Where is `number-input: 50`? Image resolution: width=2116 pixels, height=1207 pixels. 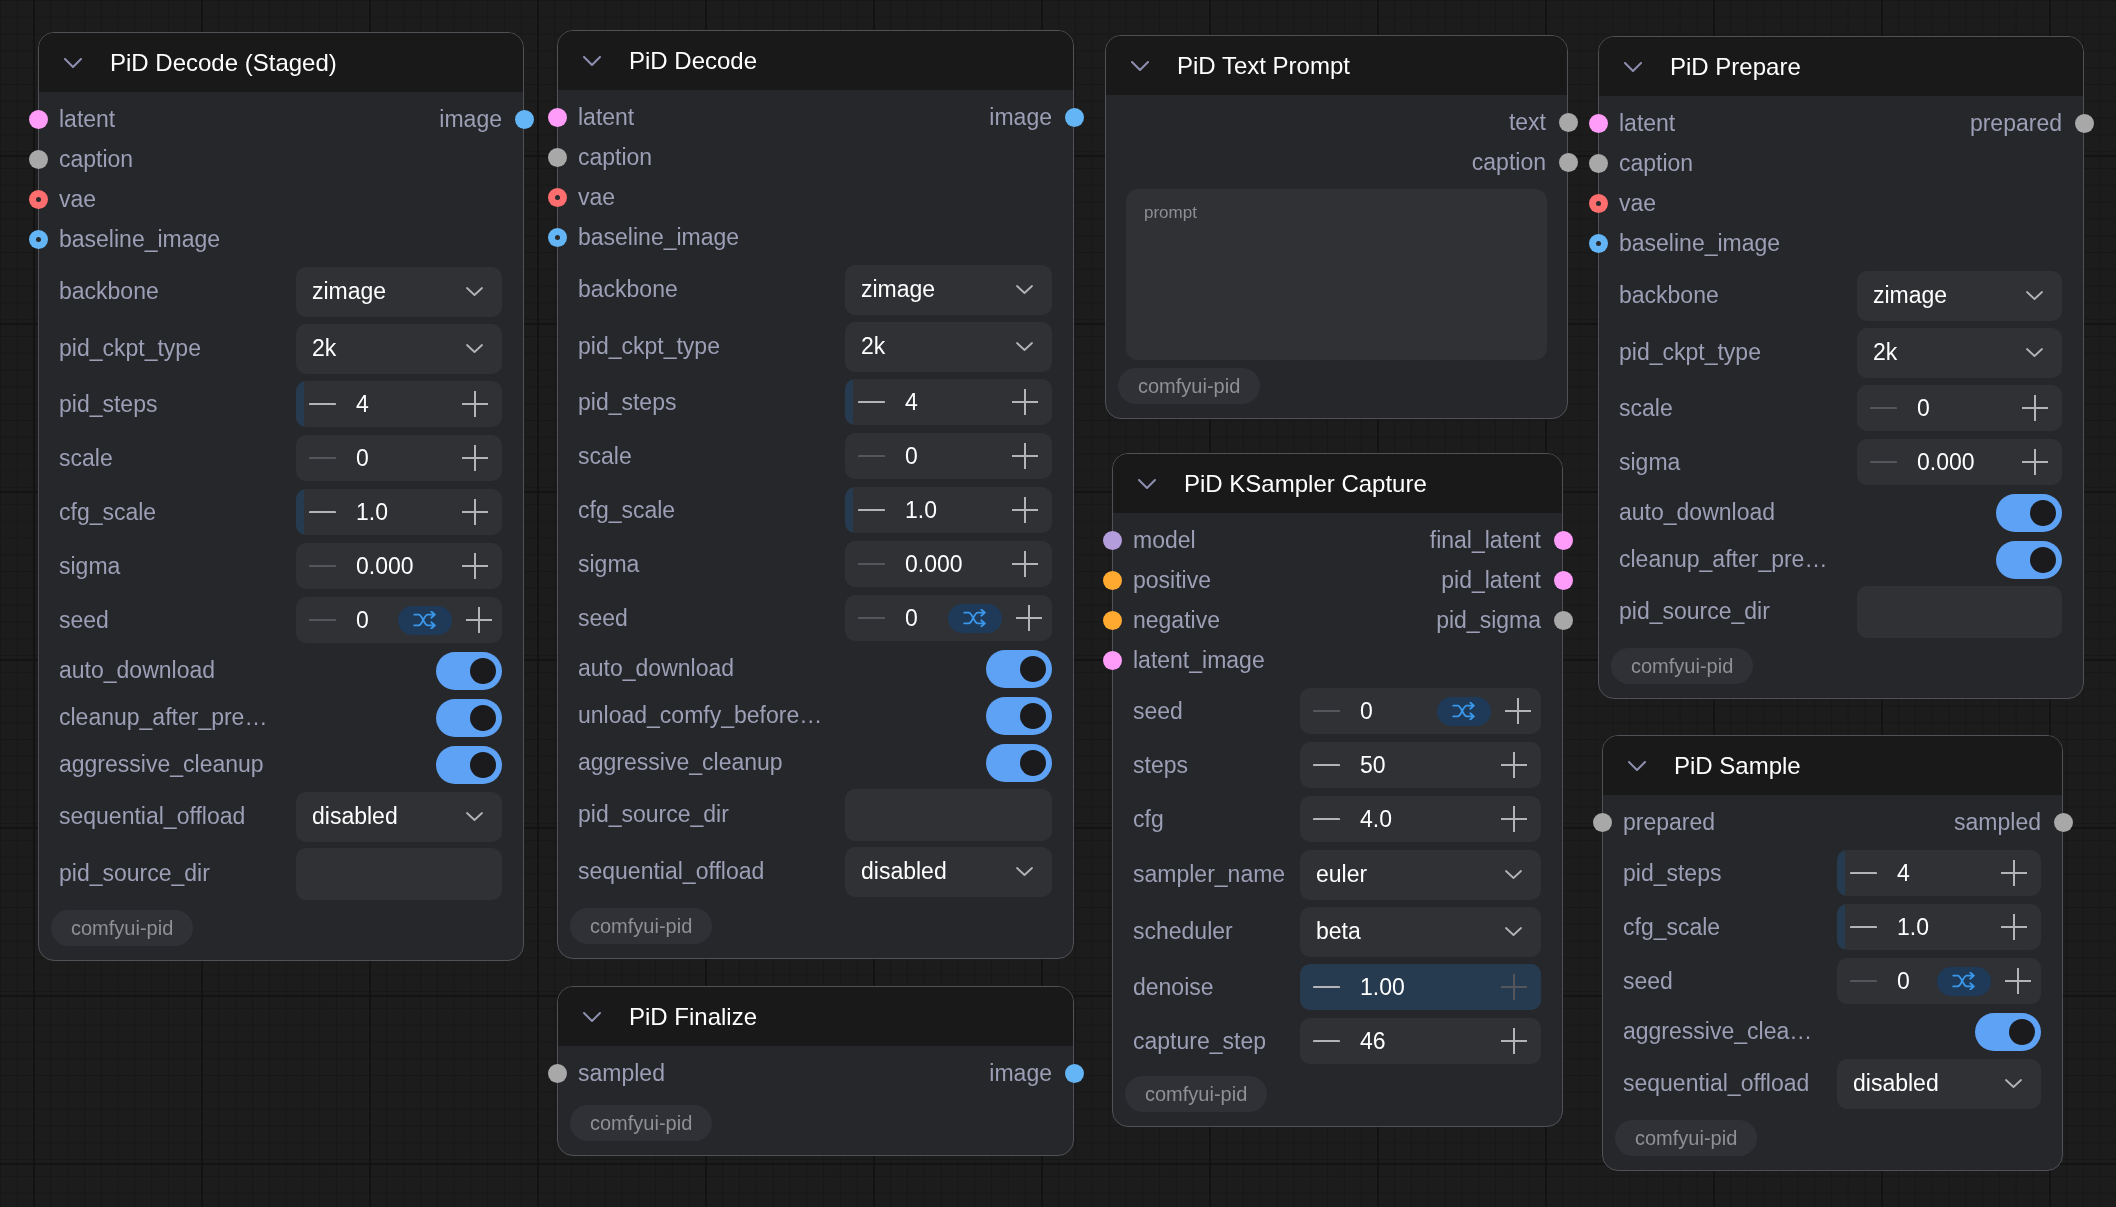 number-input: 50 is located at coordinates (1420, 765).